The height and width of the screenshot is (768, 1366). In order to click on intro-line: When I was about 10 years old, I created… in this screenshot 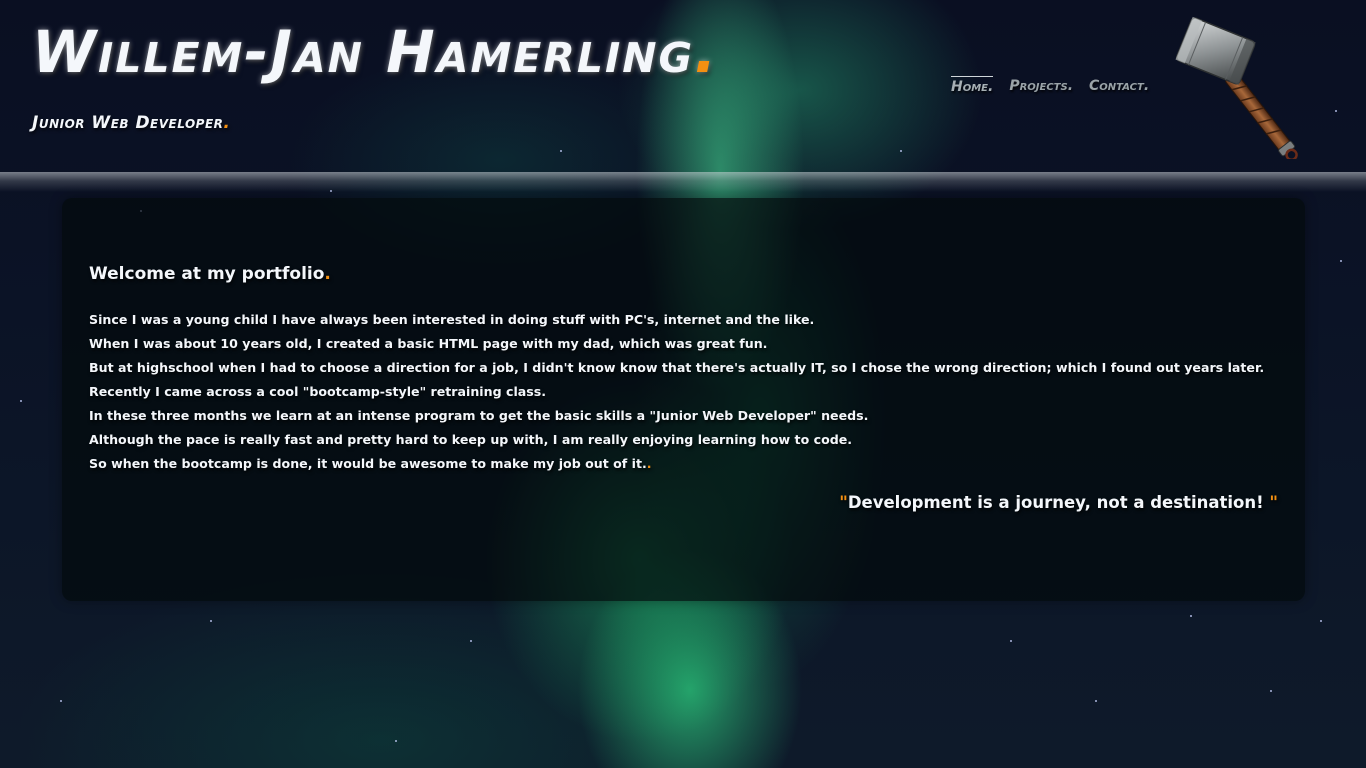, I will do `click(428, 343)`.